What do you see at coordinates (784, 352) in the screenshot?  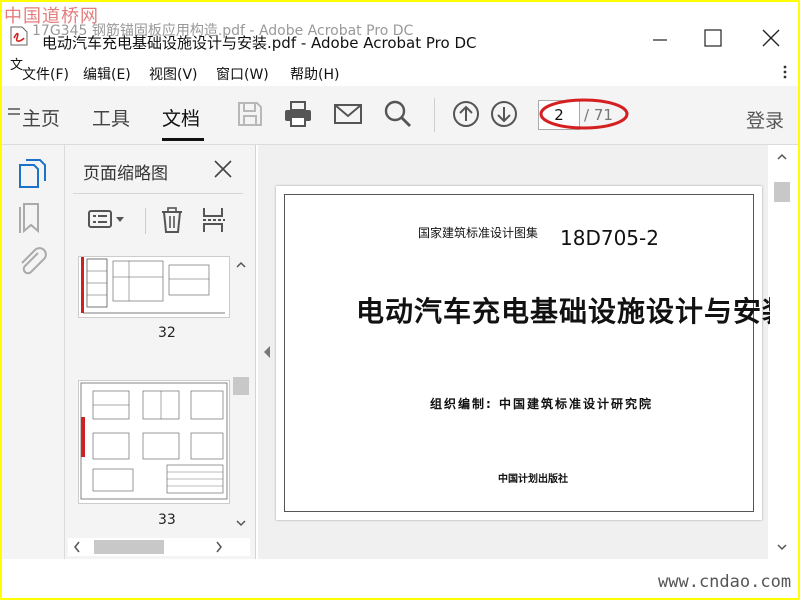 I see `document-scrollbar` at bounding box center [784, 352].